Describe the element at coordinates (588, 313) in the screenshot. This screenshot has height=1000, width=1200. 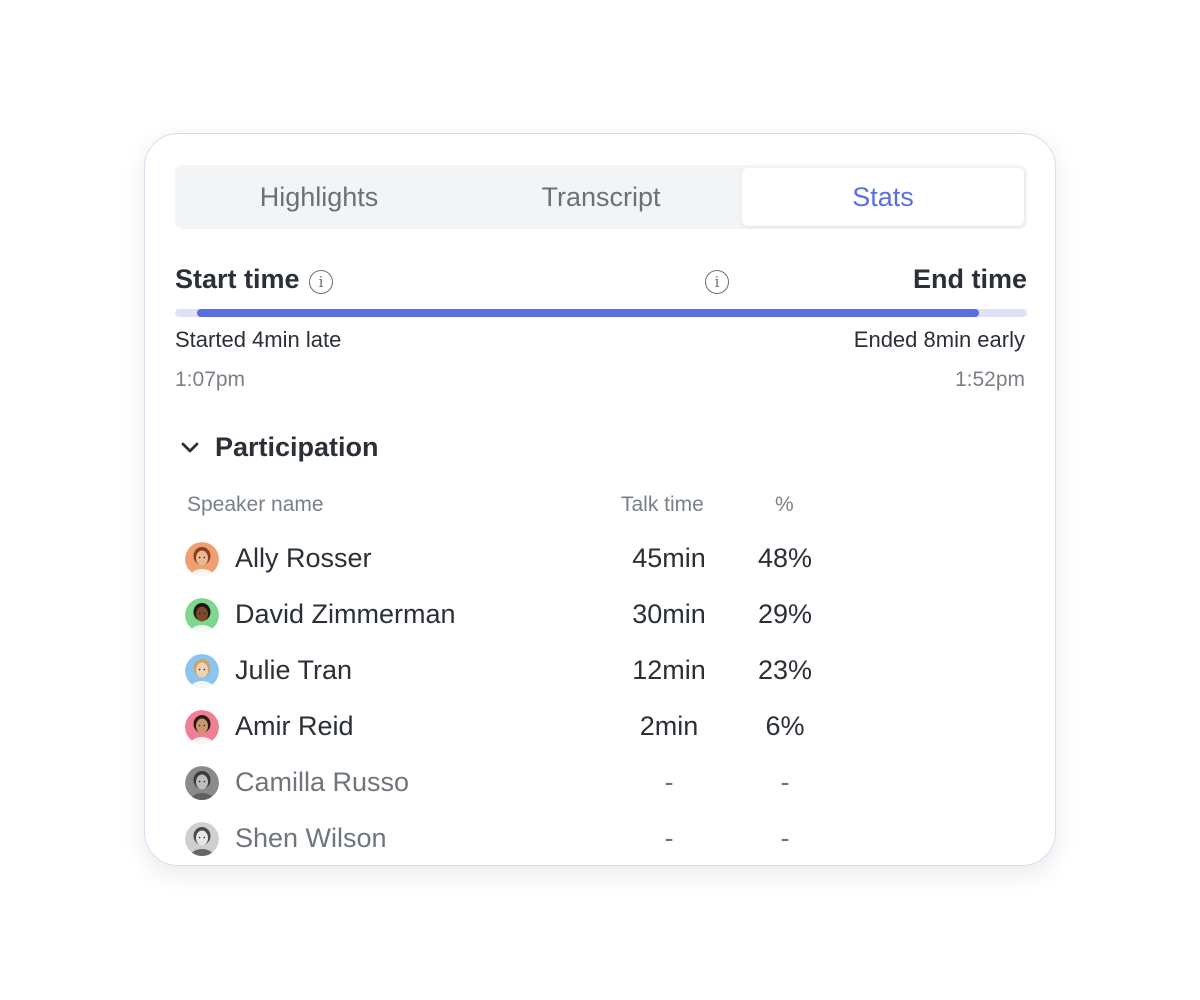
I see `meeting-timeline-fill` at that location.